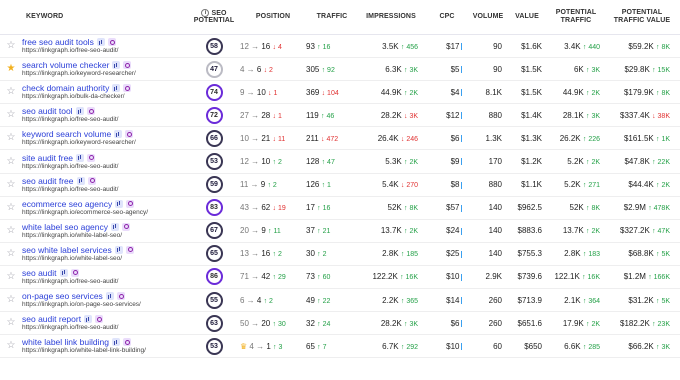 This screenshot has width=680, height=380. Describe the element at coordinates (495, 254) in the screenshot. I see `volume-cell: 140` at that location.